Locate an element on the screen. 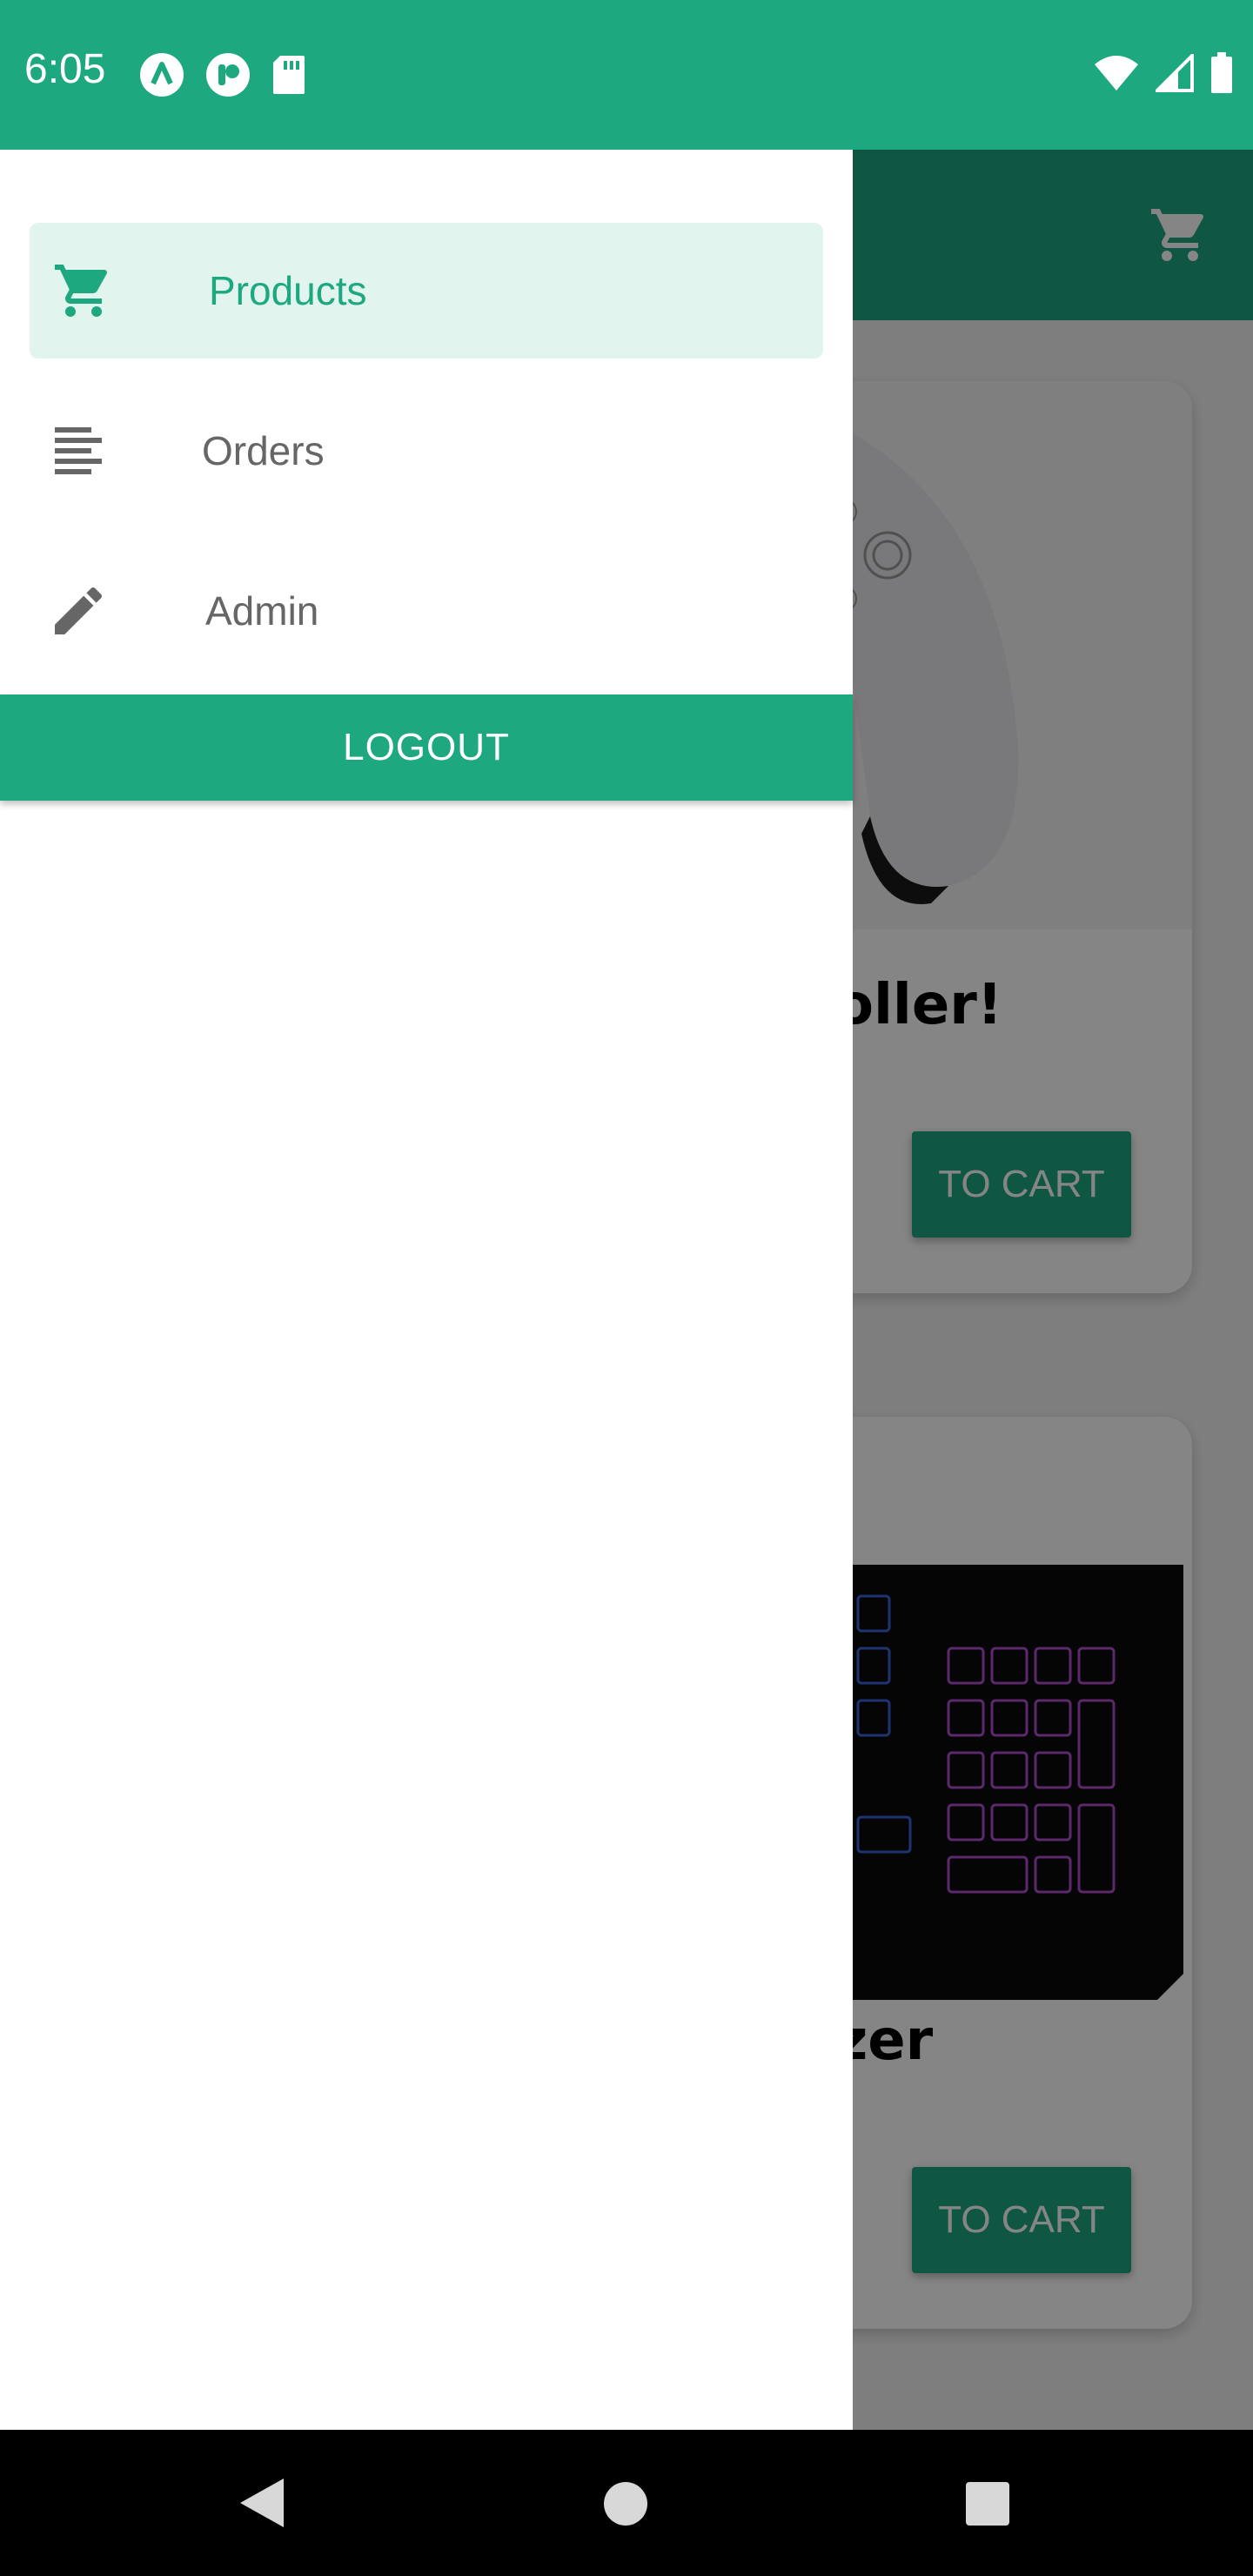 This screenshot has width=1253, height=2576. pencil-icon is located at coordinates (78, 611).